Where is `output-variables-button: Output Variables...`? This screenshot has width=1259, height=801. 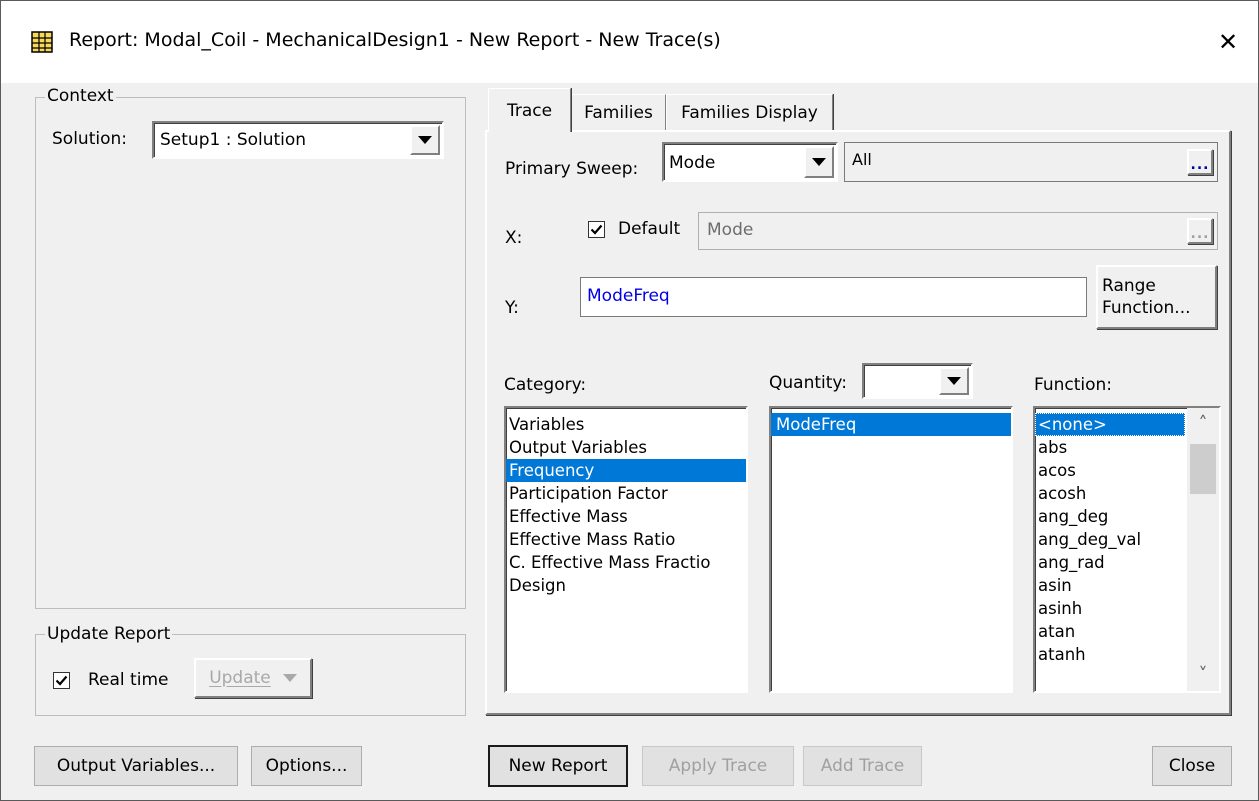
output-variables-button: Output Variables... is located at coordinates (136, 766).